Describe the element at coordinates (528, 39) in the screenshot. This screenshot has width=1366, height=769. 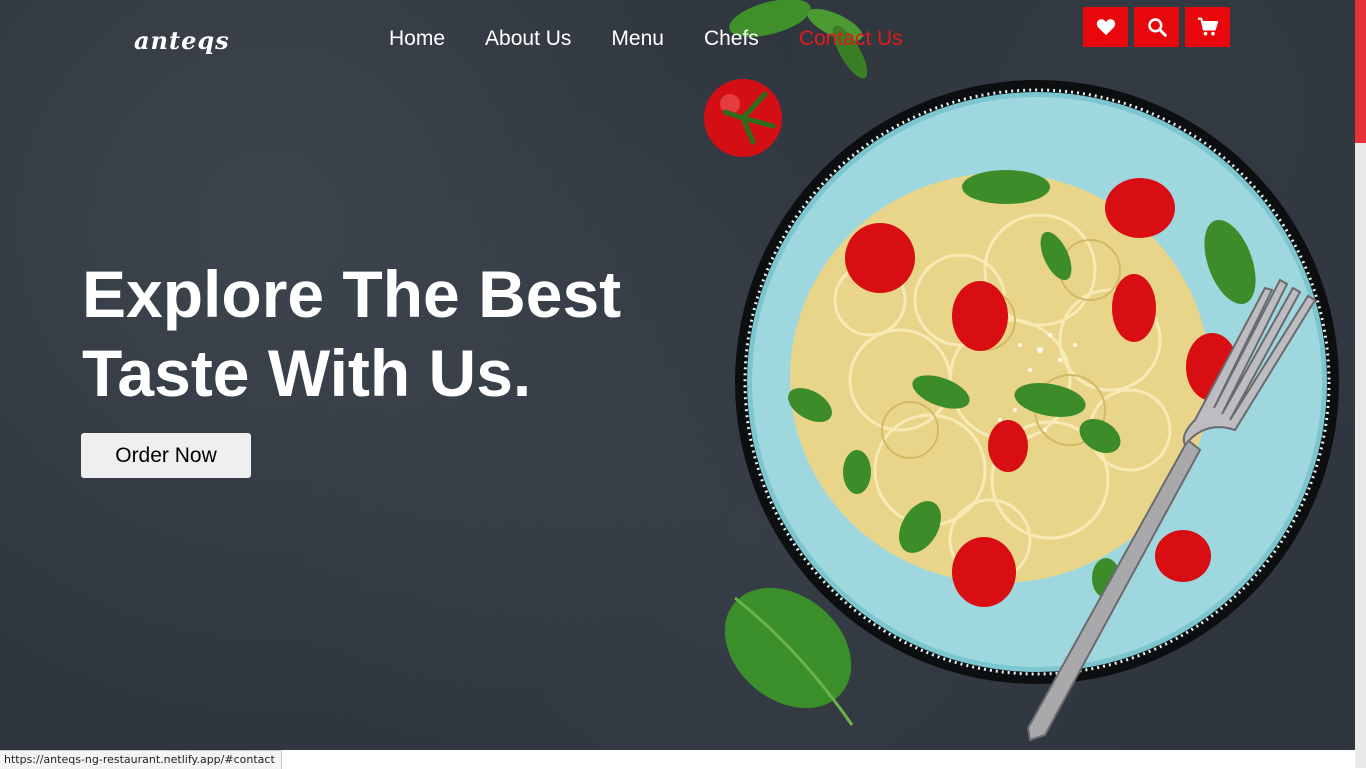
I see `nav-about-link: About Us` at that location.